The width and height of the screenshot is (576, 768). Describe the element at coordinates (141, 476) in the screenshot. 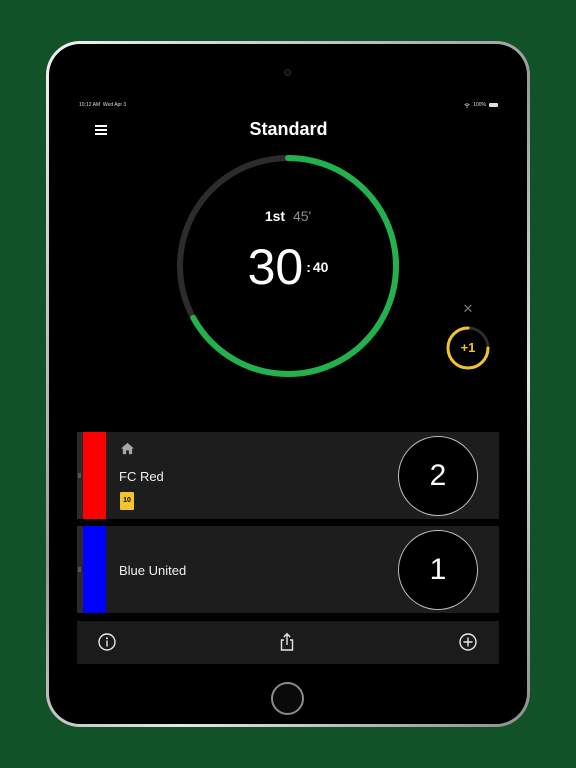

I see `team-name: FC Red` at that location.